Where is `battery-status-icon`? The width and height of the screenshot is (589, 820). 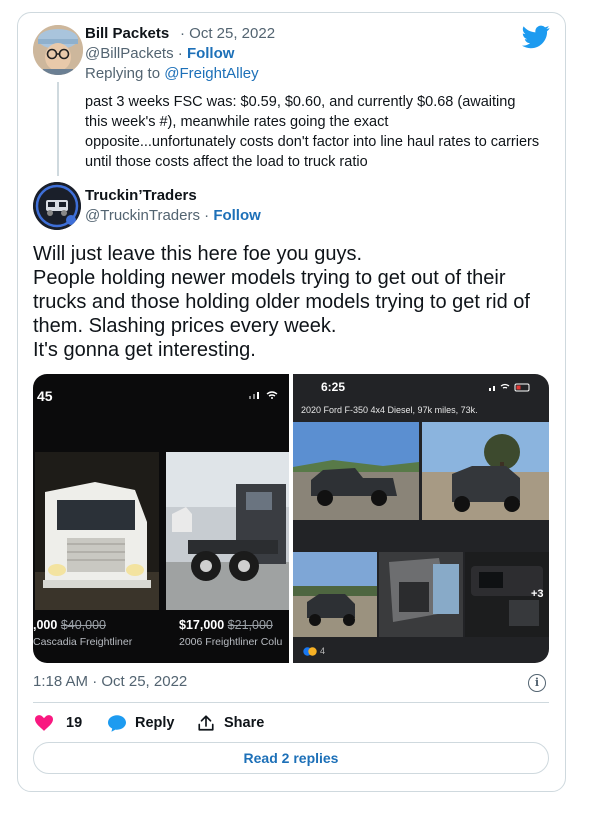 battery-status-icon is located at coordinates (509, 387).